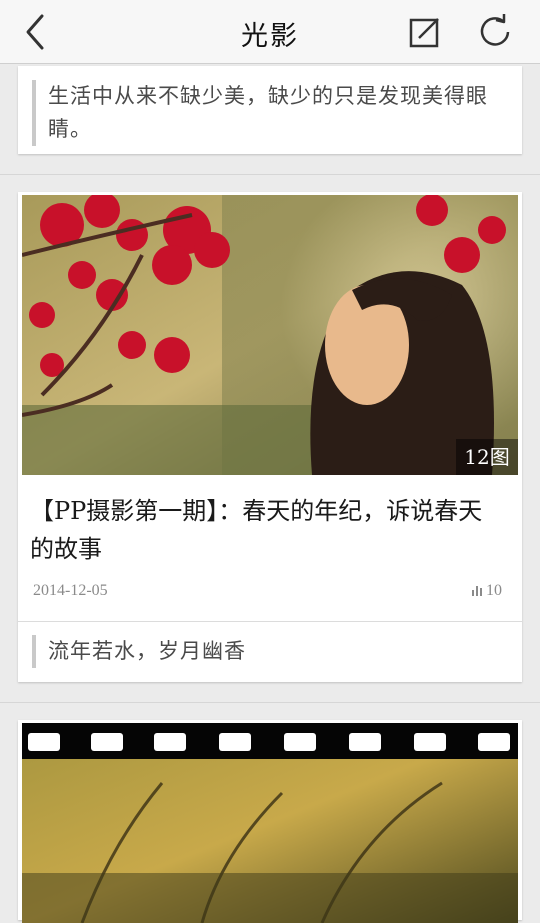 The height and width of the screenshot is (923, 540). Describe the element at coordinates (270, 651) in the screenshot. I see `post-quote: 流年若水，岁月幽香` at that location.